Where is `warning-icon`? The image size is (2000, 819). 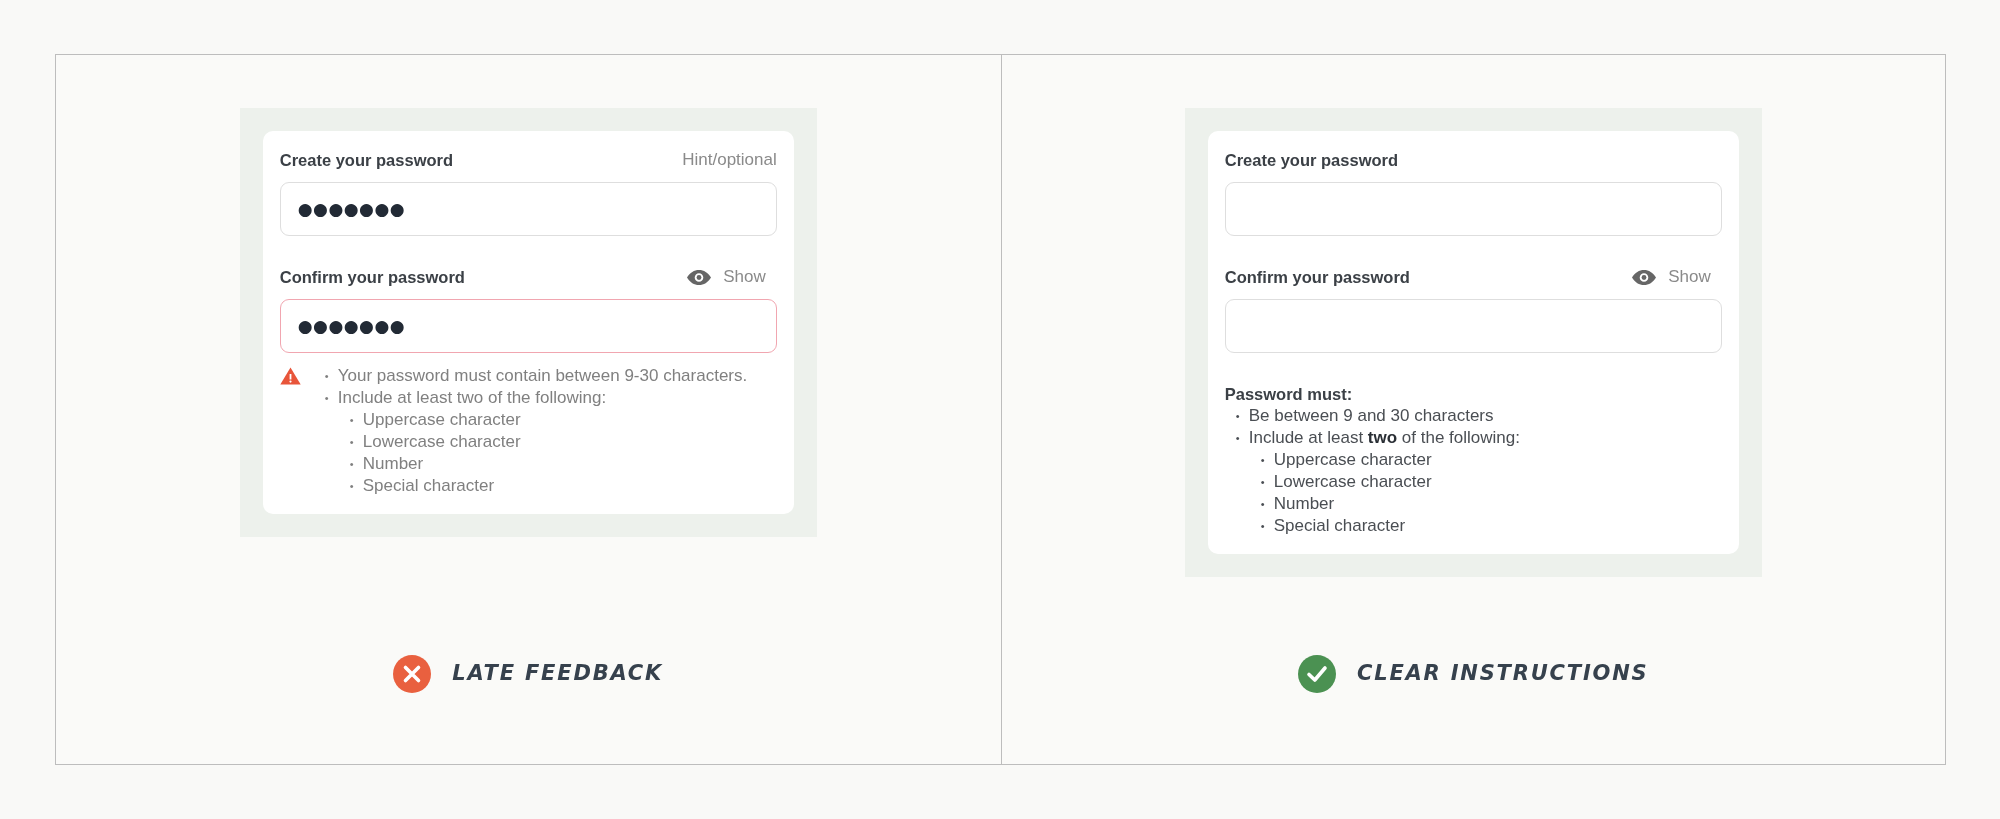
warning-icon is located at coordinates (290, 376).